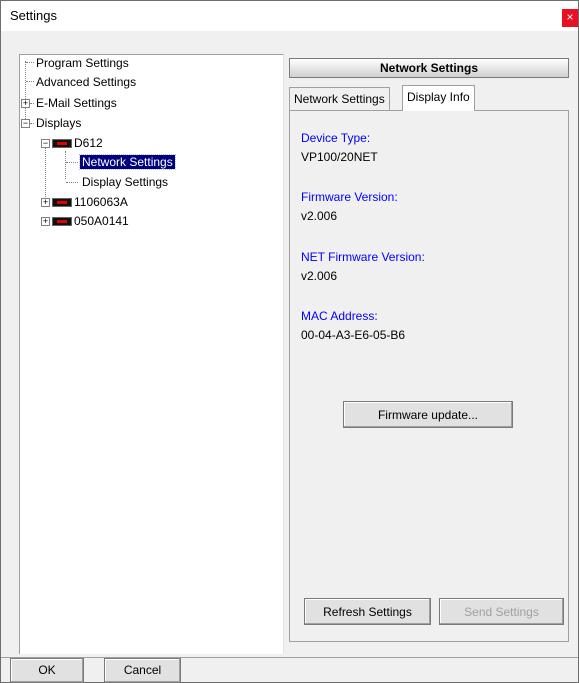 The height and width of the screenshot is (683, 579). I want to click on tree-item-network-settings: Network Settings, so click(127, 162).